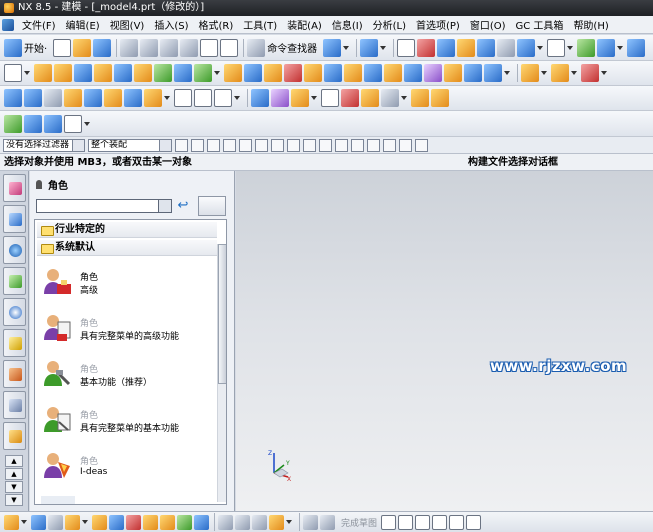 This screenshot has width=653, height=532. Describe the element at coordinates (586, 47) in the screenshot. I see `layer-icon` at that location.